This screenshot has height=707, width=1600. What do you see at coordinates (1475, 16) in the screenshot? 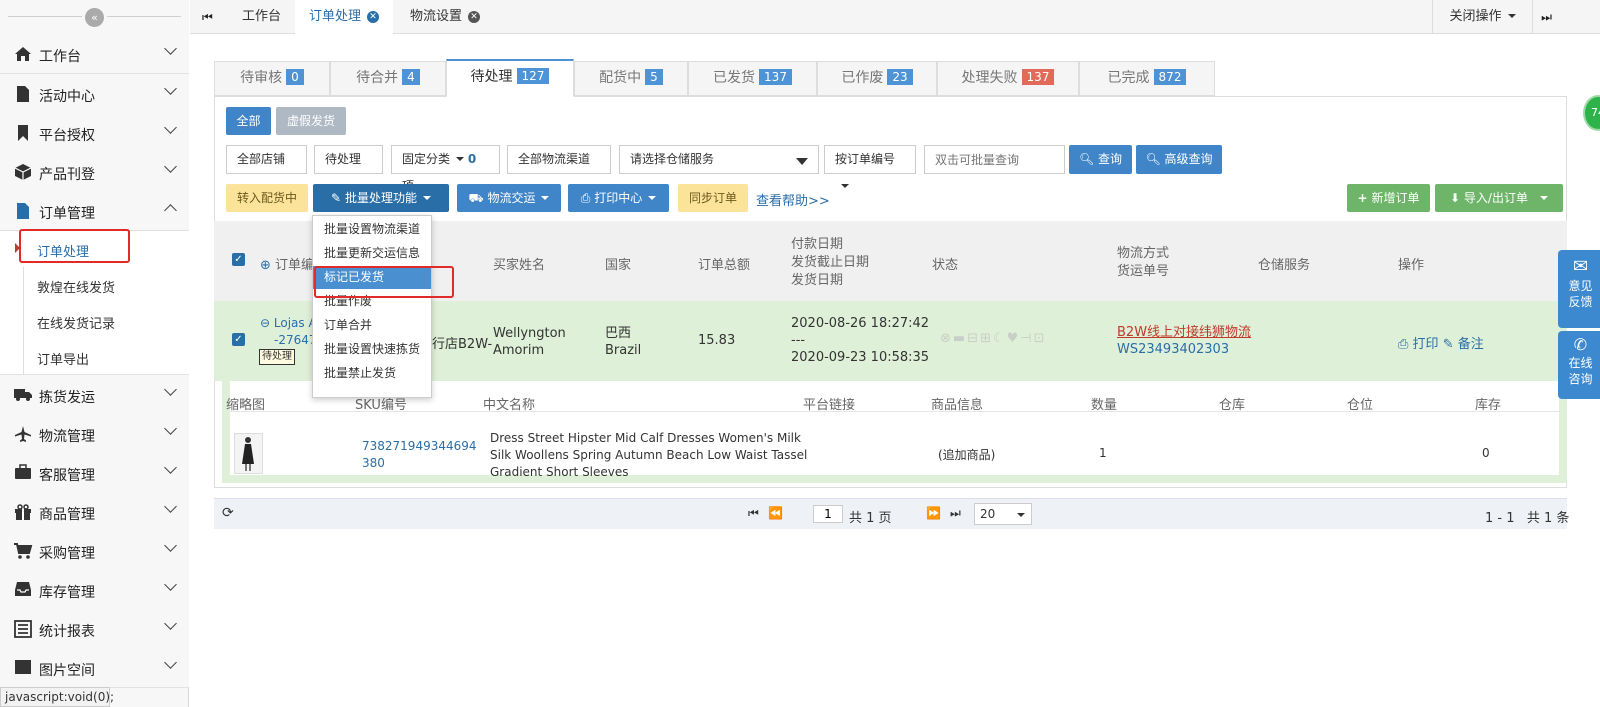
I see `close-ops-label: 关闭操作` at bounding box center [1475, 16].